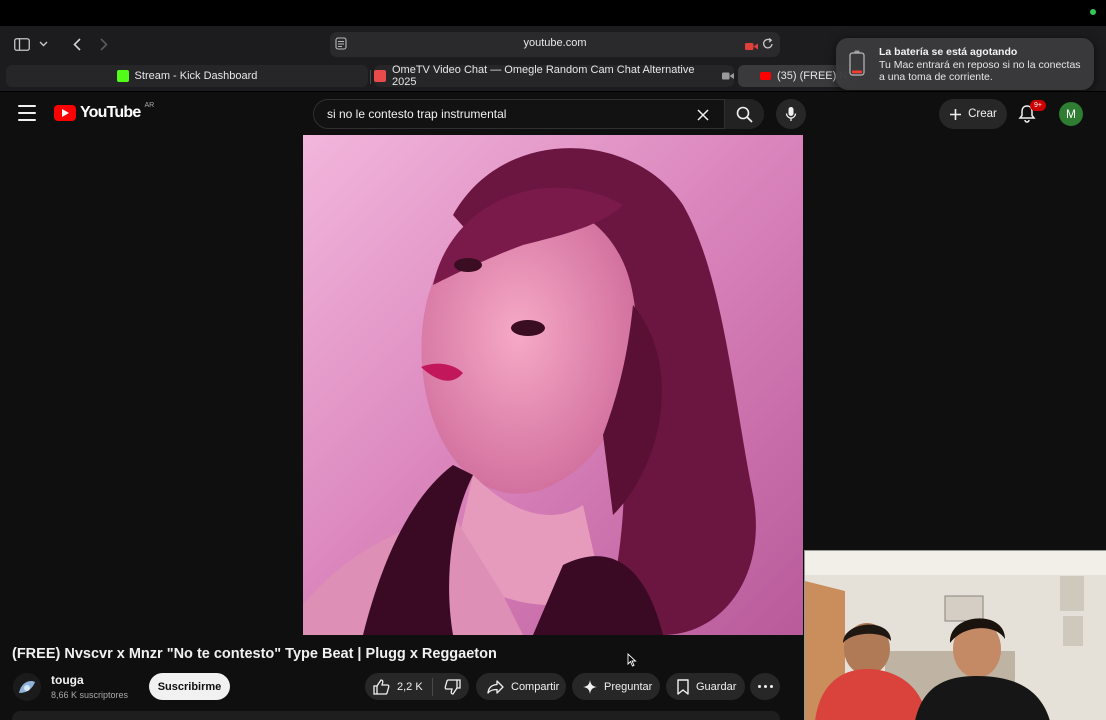  Describe the element at coordinates (104, 44) in the screenshot. I see `forward-icon` at that location.